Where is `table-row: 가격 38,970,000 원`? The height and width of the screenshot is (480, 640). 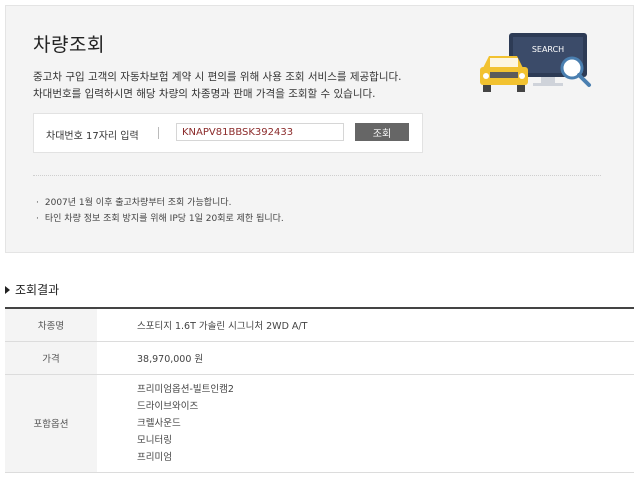 table-row: 가격 38,970,000 원 is located at coordinates (319, 358).